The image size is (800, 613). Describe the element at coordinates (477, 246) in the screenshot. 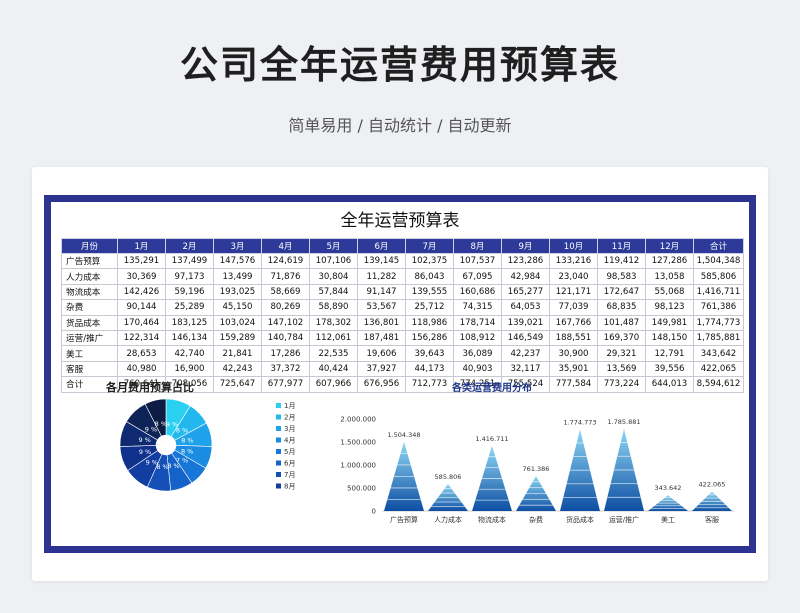

I see `column-header: 8月` at that location.